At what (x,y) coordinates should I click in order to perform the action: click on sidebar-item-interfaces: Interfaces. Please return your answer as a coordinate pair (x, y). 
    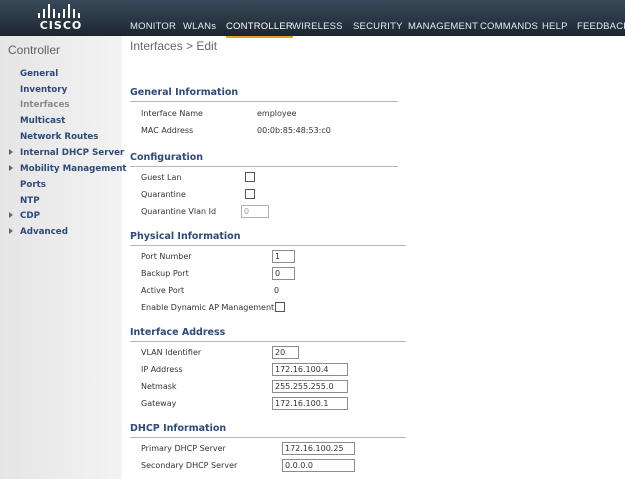
    Looking at the image, I should click on (45, 105).